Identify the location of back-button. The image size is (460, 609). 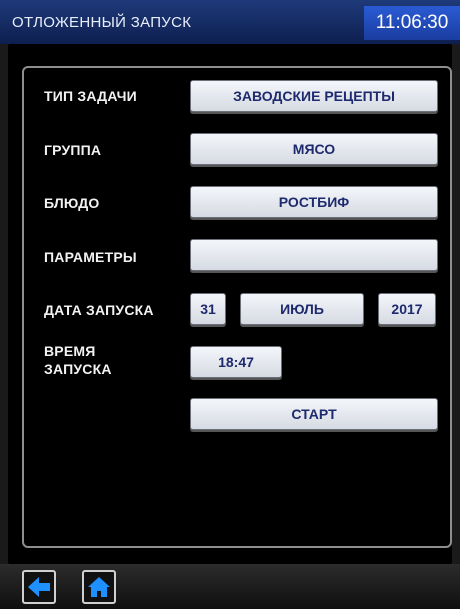
(39, 587).